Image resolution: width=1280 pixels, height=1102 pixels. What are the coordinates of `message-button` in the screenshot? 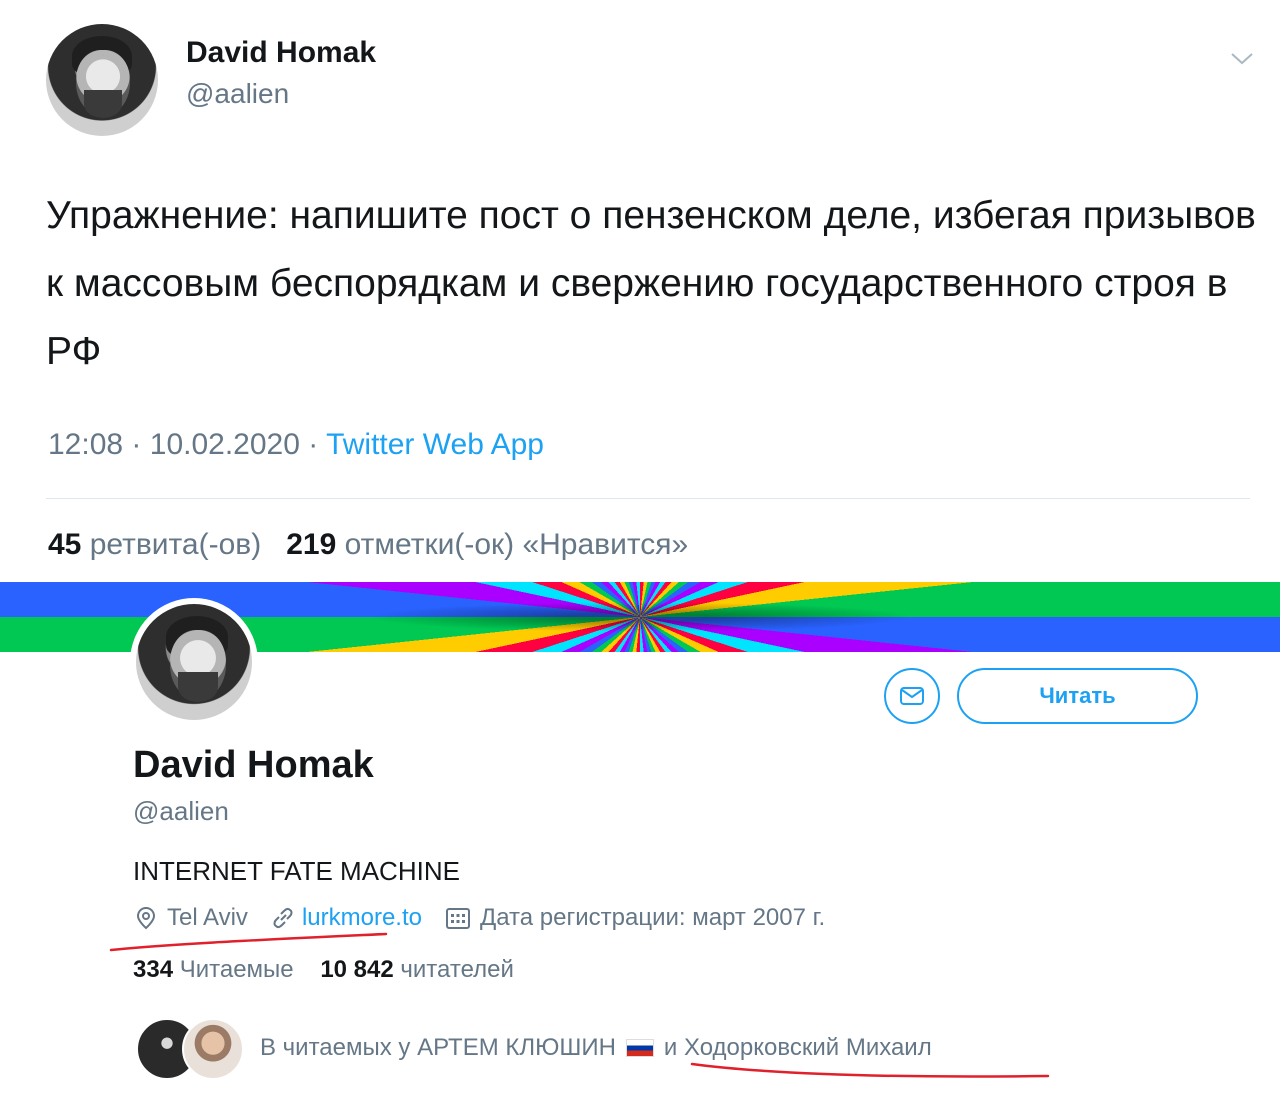 It's located at (912, 696).